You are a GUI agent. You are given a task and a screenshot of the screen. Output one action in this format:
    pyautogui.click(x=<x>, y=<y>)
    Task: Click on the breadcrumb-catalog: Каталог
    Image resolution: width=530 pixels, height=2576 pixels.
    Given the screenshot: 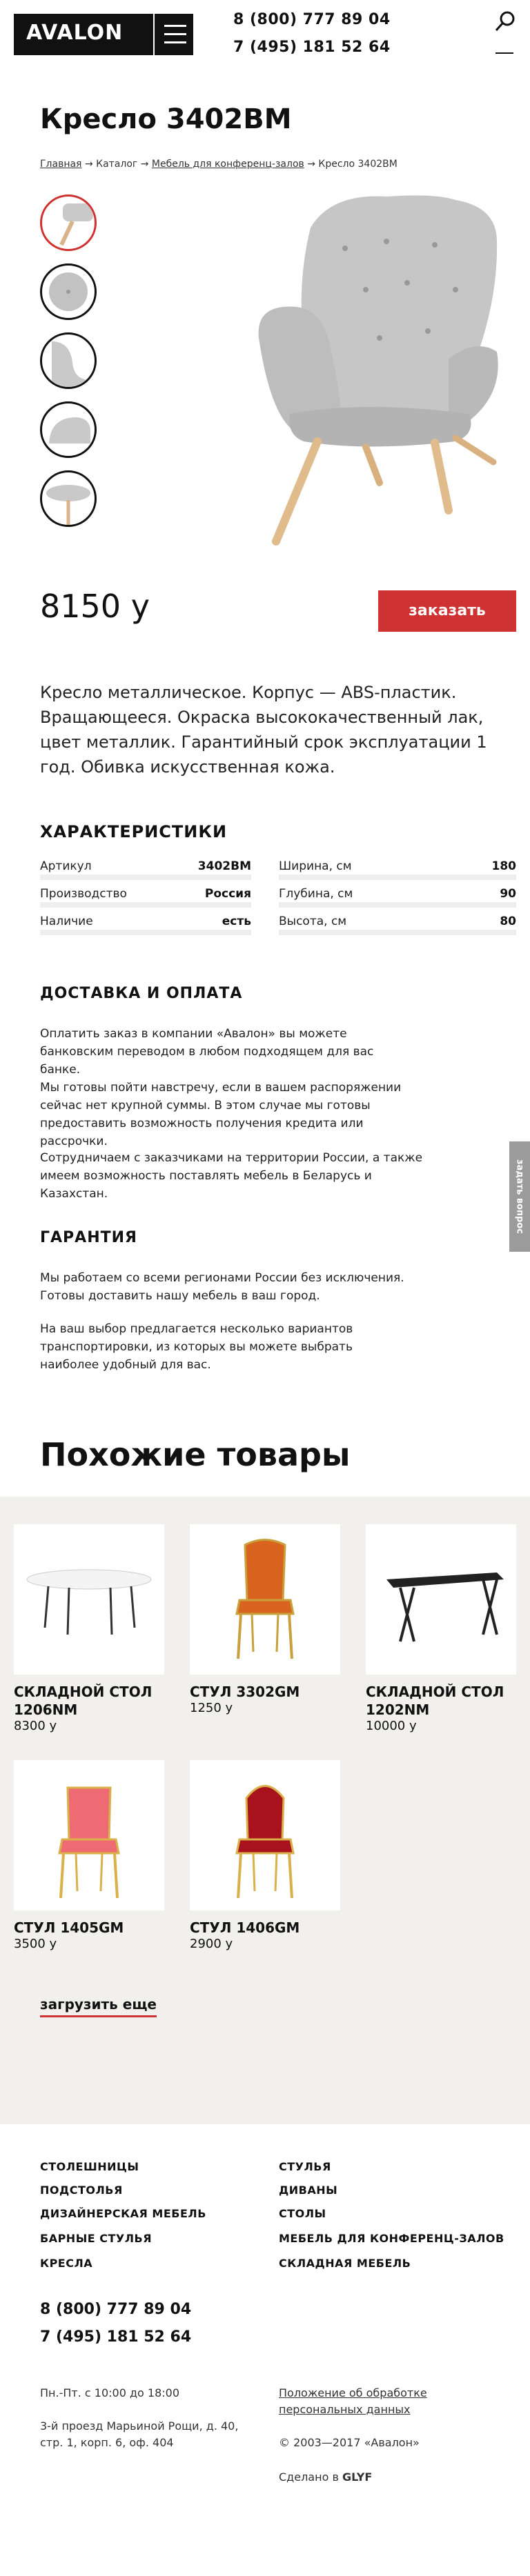 What is the action you would take?
    pyautogui.click(x=116, y=164)
    